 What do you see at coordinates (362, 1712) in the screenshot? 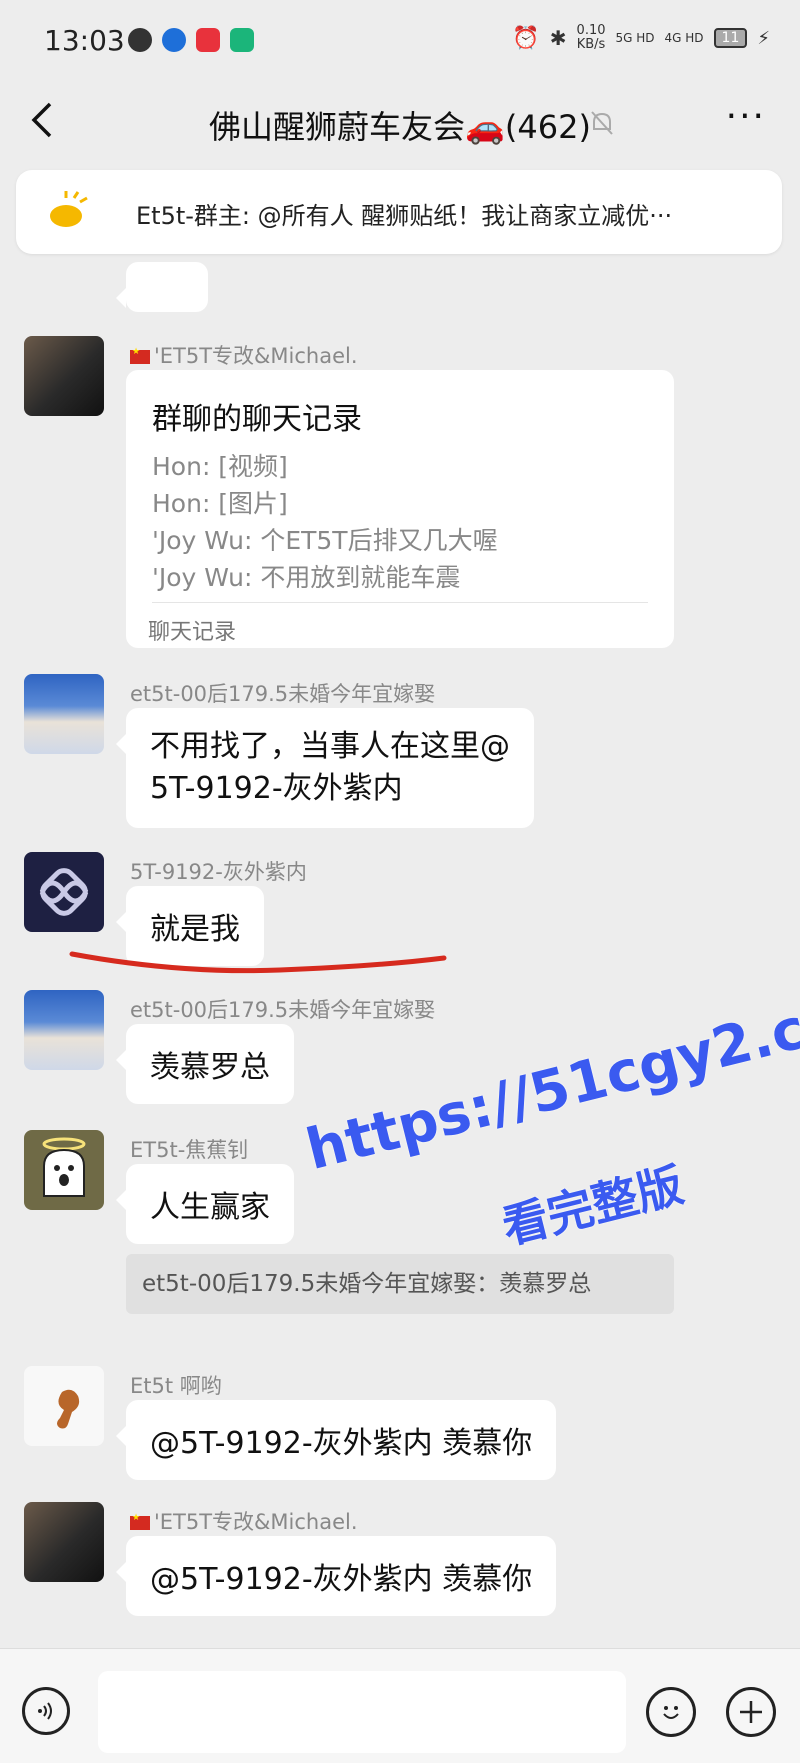
I see `message-input` at bounding box center [362, 1712].